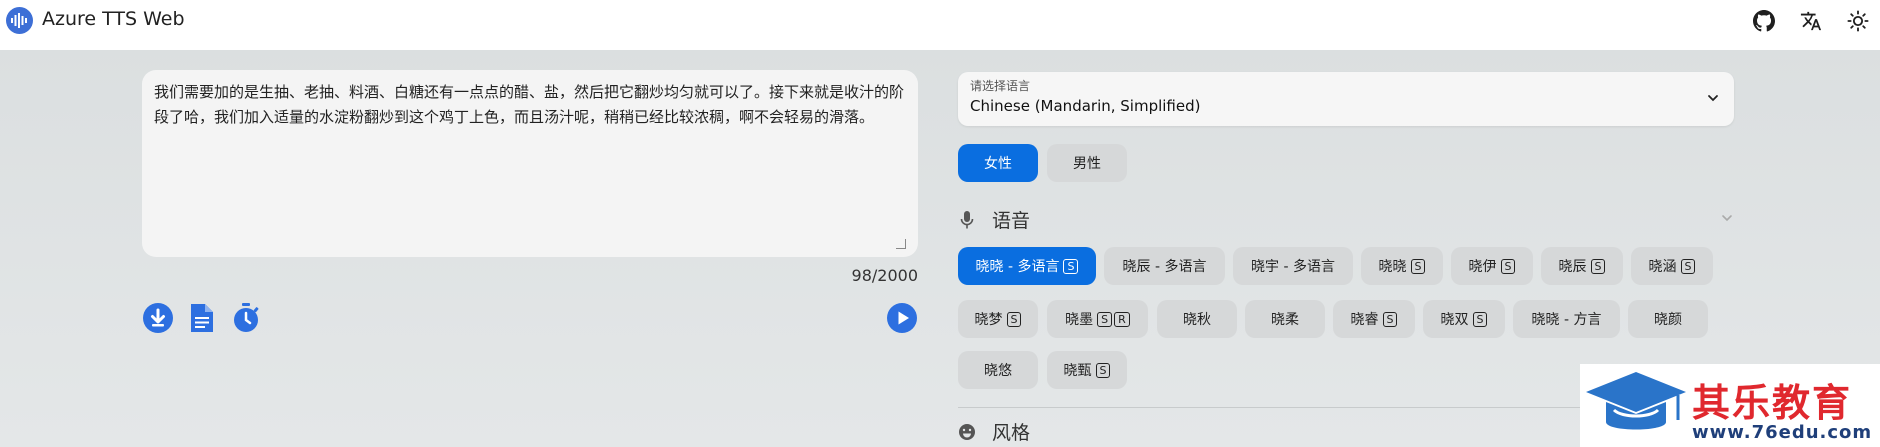 The width and height of the screenshot is (1880, 447). I want to click on voice-label: 晓悠, so click(998, 371).